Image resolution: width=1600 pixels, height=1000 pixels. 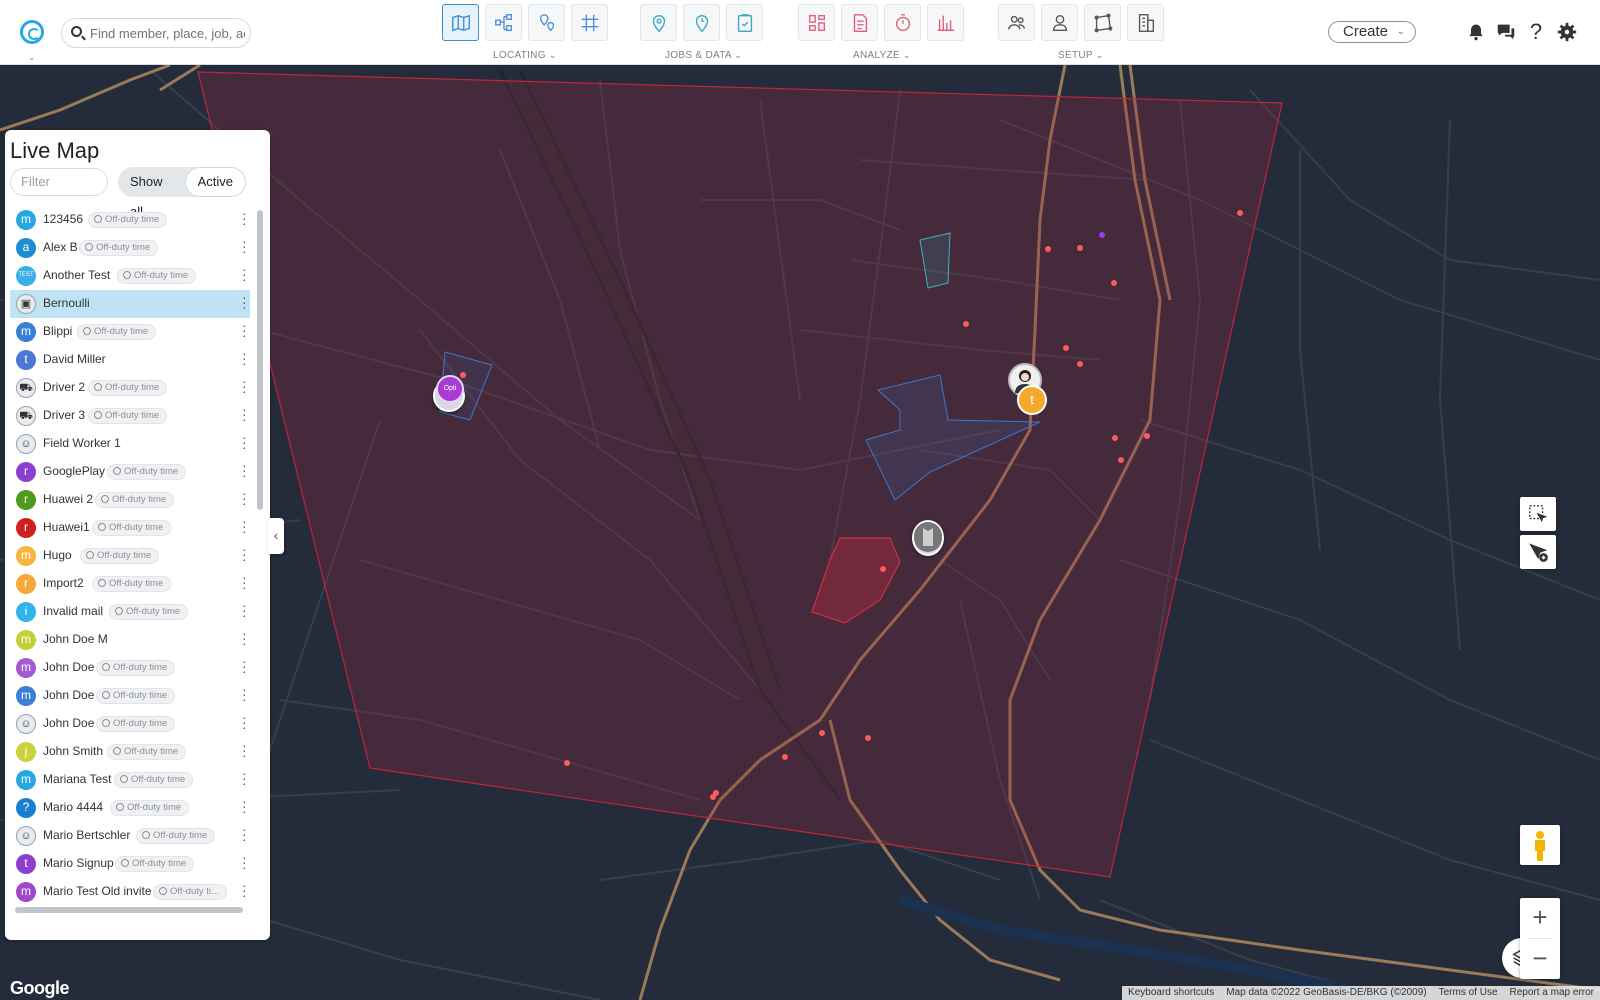 I want to click on nav-label-setup: SETUP ⌄, so click(x=1081, y=55).